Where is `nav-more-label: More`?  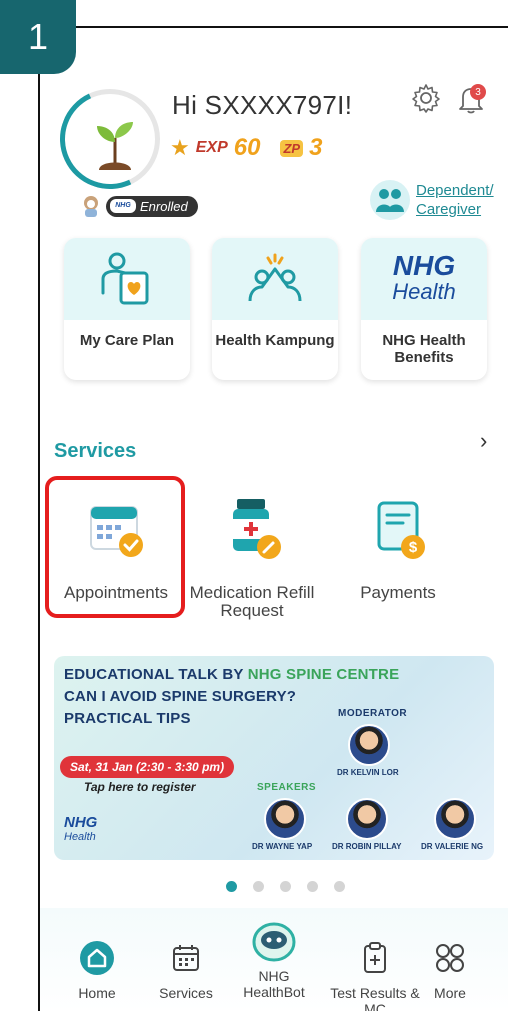 nav-more-label: More is located at coordinates (450, 993).